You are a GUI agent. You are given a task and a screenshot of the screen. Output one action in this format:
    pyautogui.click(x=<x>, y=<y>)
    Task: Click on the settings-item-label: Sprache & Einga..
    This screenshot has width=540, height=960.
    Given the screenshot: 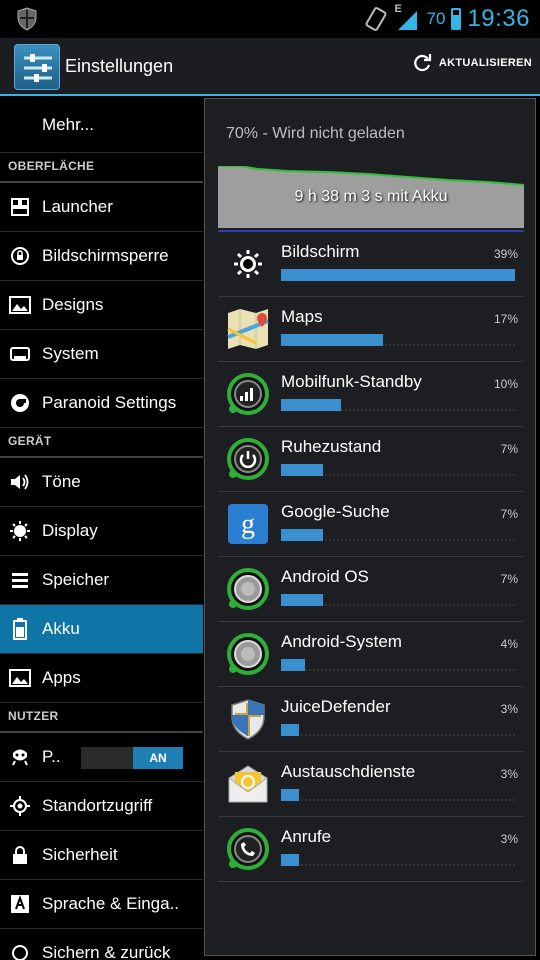 What is the action you would take?
    pyautogui.click(x=111, y=903)
    